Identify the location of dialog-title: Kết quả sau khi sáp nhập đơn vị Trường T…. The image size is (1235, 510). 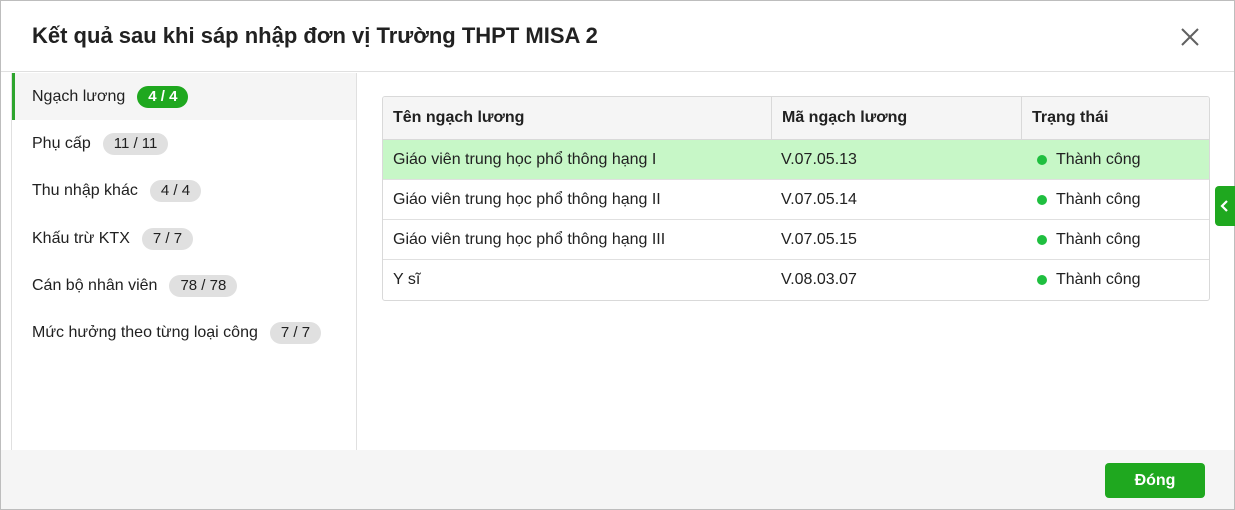
(315, 35).